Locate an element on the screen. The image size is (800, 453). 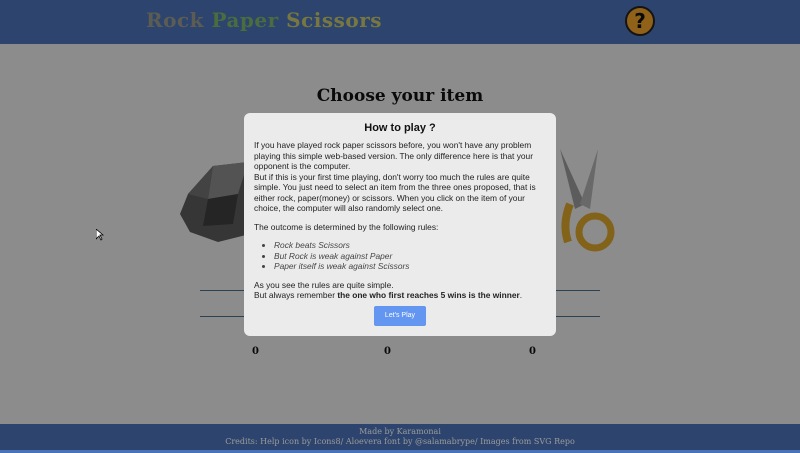
lets-play-button: Let's Play is located at coordinates (400, 316).